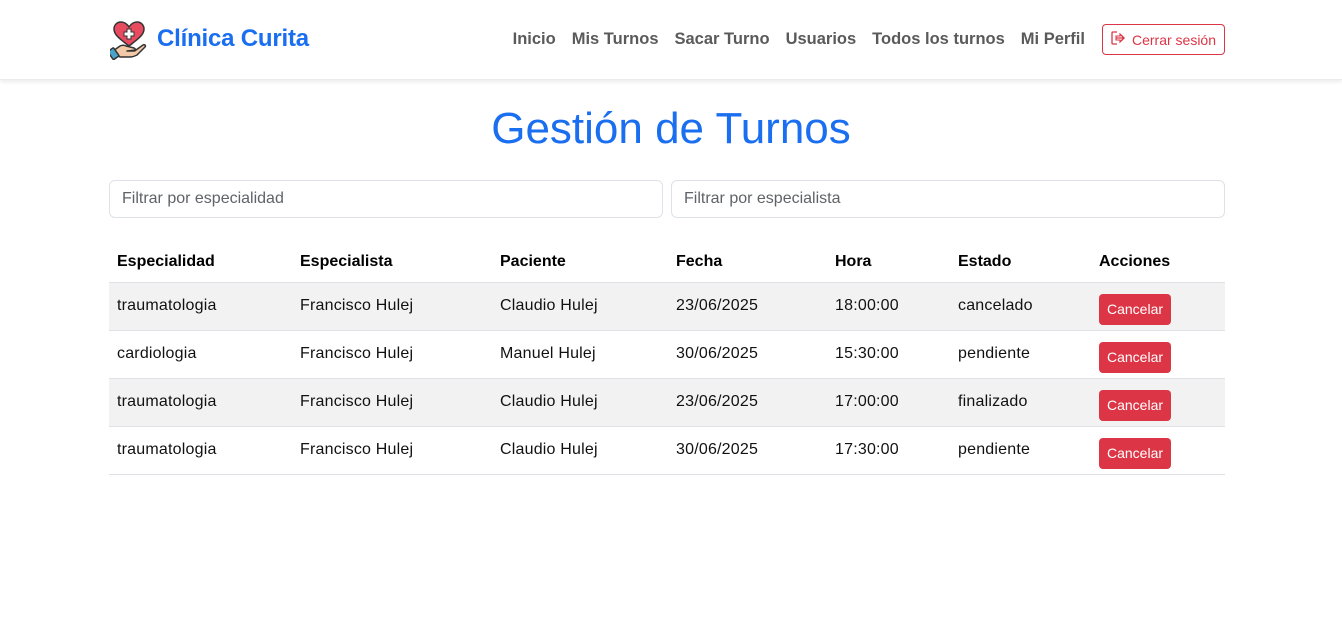  I want to click on header-hora: Hora, so click(853, 261).